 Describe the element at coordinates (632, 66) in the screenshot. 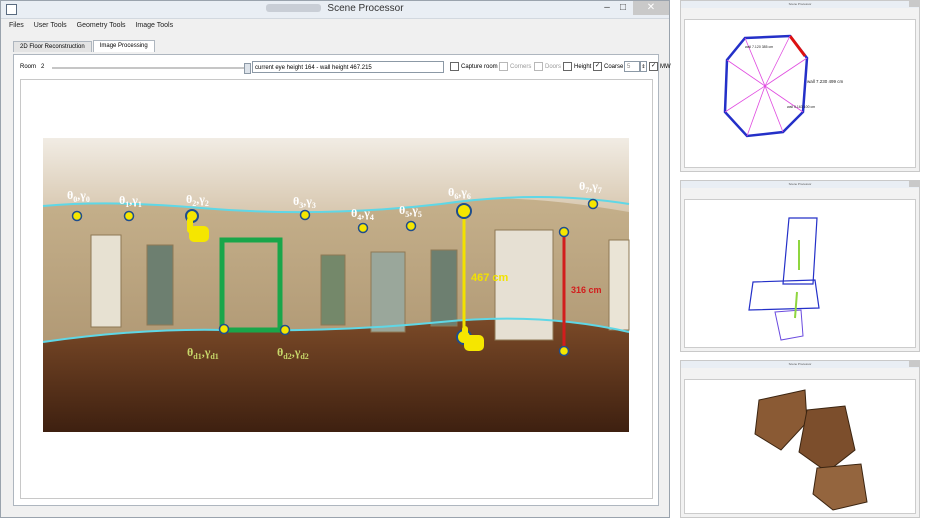

I see `coarse-spinbox: 5` at that location.